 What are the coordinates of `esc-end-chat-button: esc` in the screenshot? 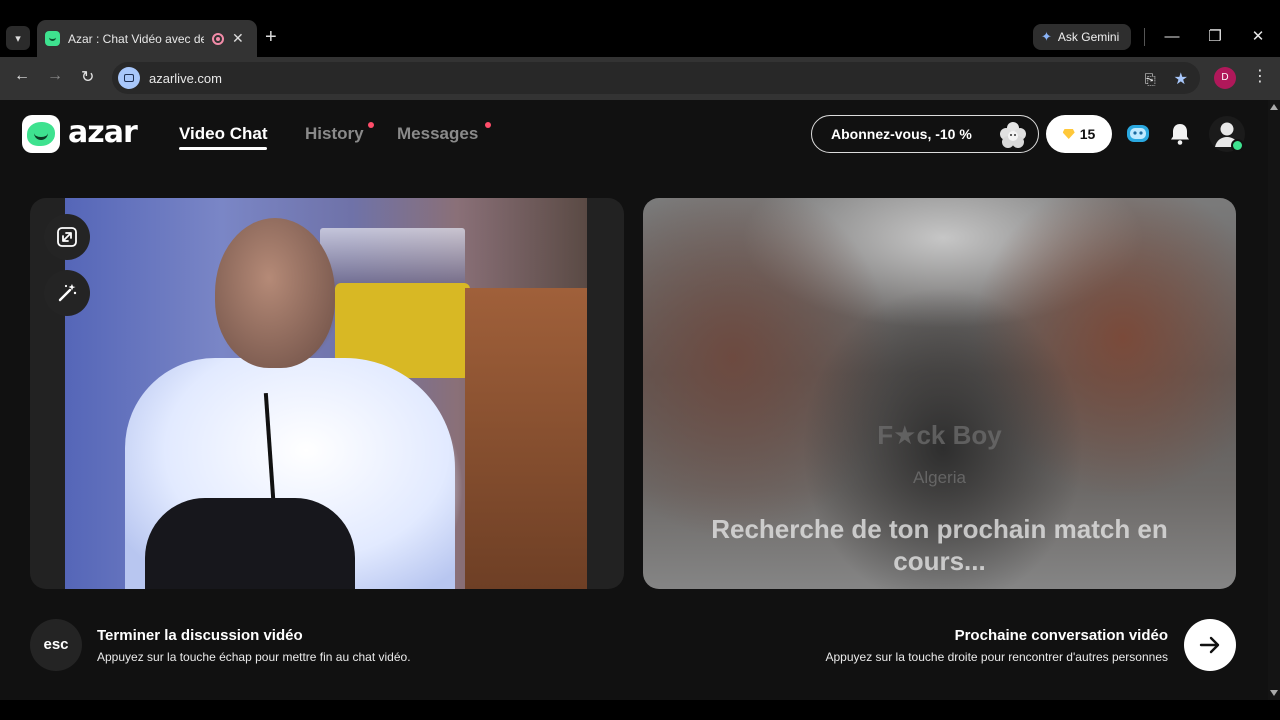 It's located at (56, 645).